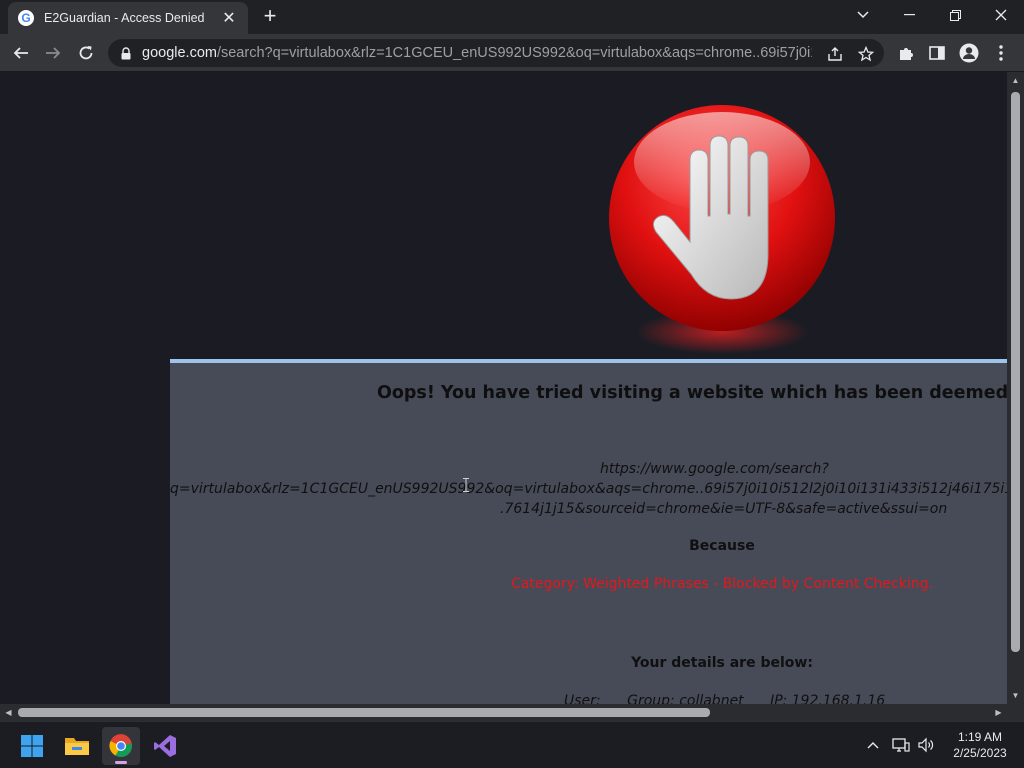 This screenshot has width=1024, height=768. I want to click on google-favicon-icon: G, so click(26, 18).